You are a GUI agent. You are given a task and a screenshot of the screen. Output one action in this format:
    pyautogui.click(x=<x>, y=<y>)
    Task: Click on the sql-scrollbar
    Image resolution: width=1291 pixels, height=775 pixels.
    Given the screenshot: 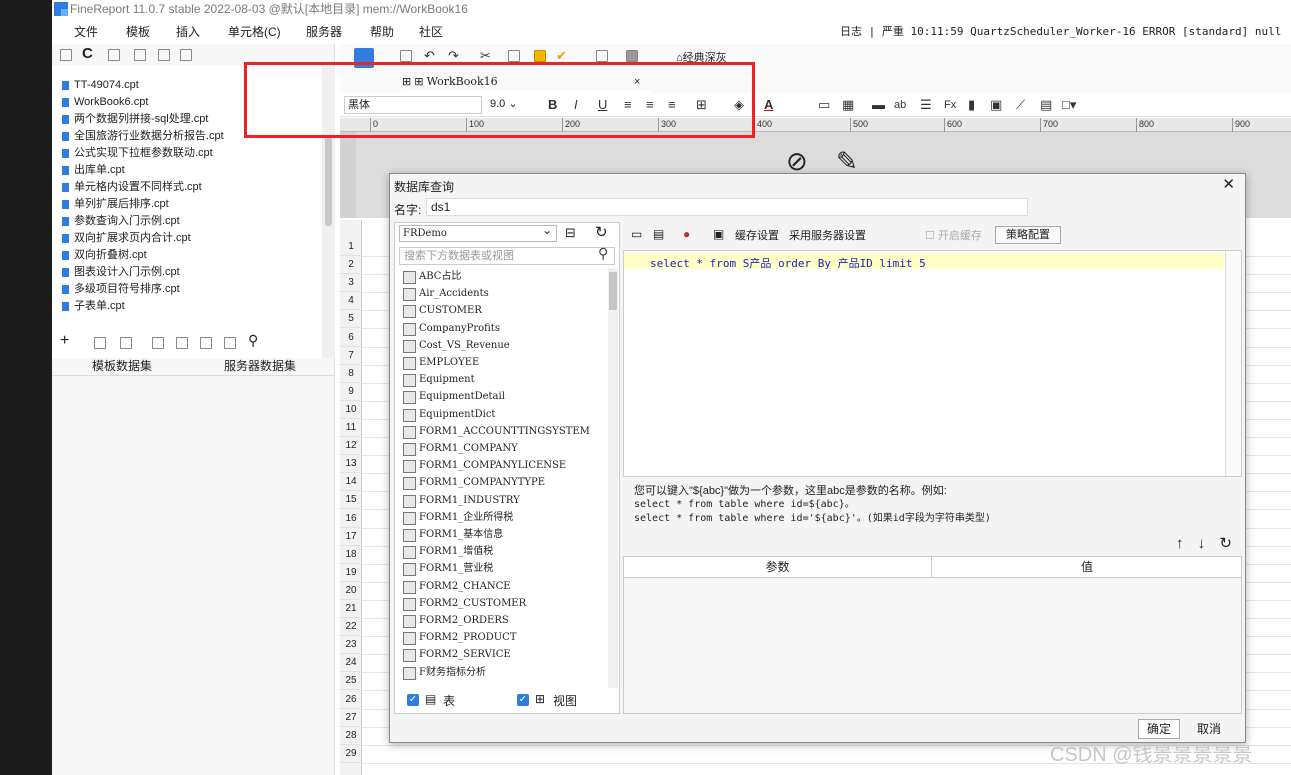 What is the action you would take?
    pyautogui.click(x=1233, y=363)
    